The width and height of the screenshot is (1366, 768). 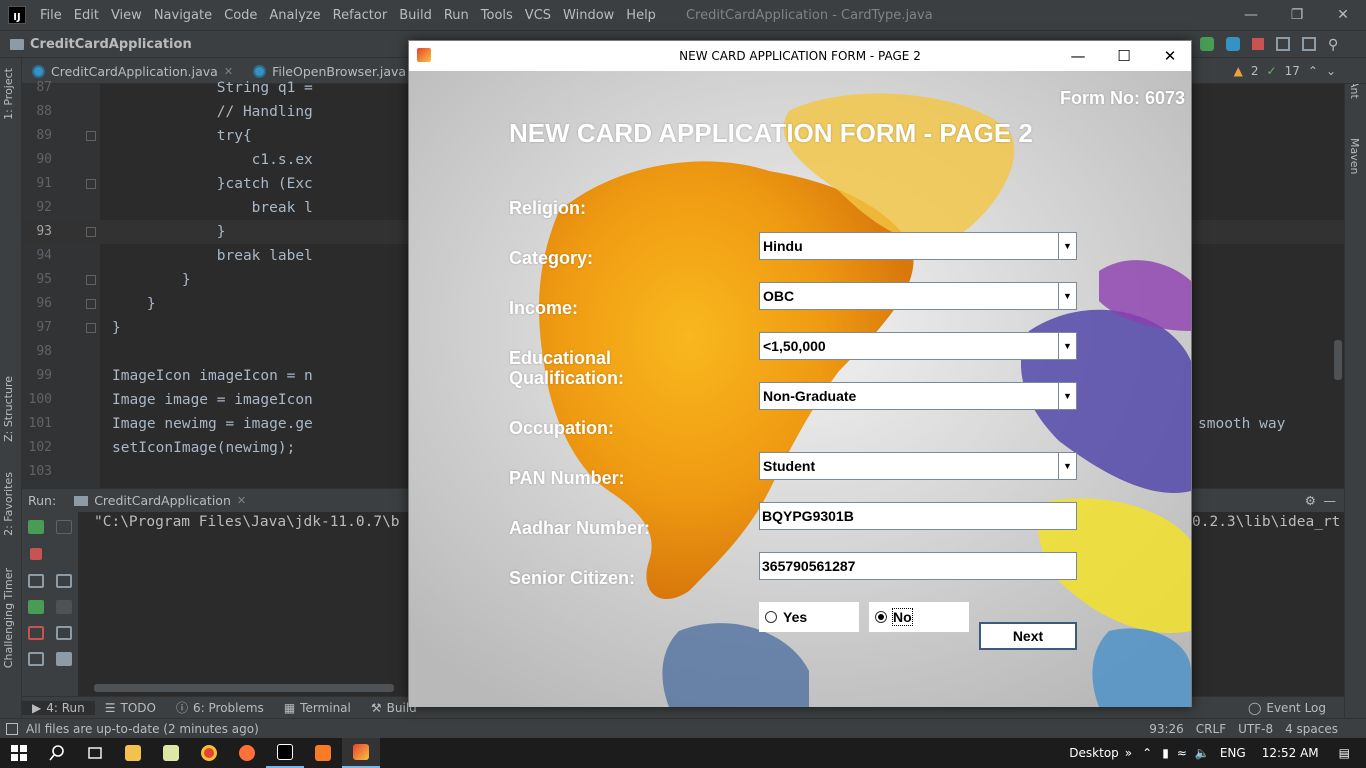 I want to click on pan-input: BQYPG9301B, so click(x=918, y=516).